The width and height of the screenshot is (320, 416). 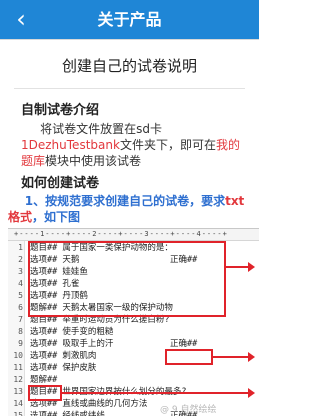 I want to click on page-title: 关于产品, so click(x=129, y=19).